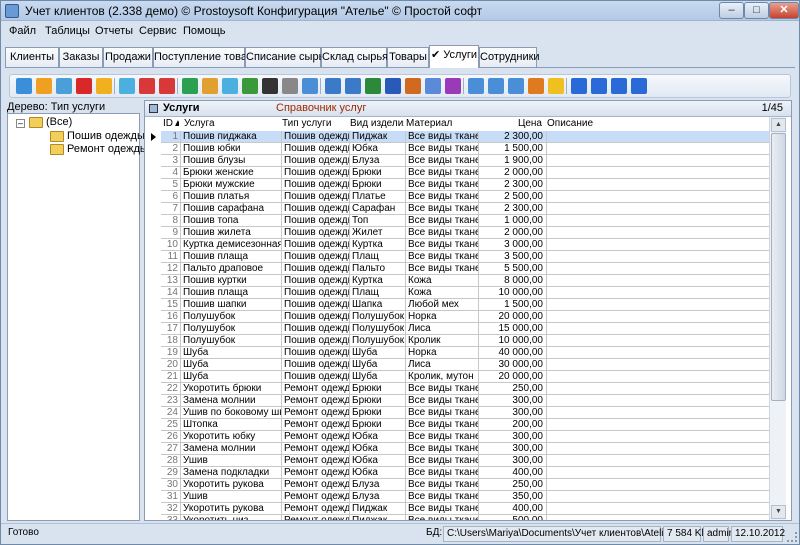 This screenshot has width=800, height=545. Describe the element at coordinates (171, 365) in the screenshot. I see `cell-id: 20` at that location.